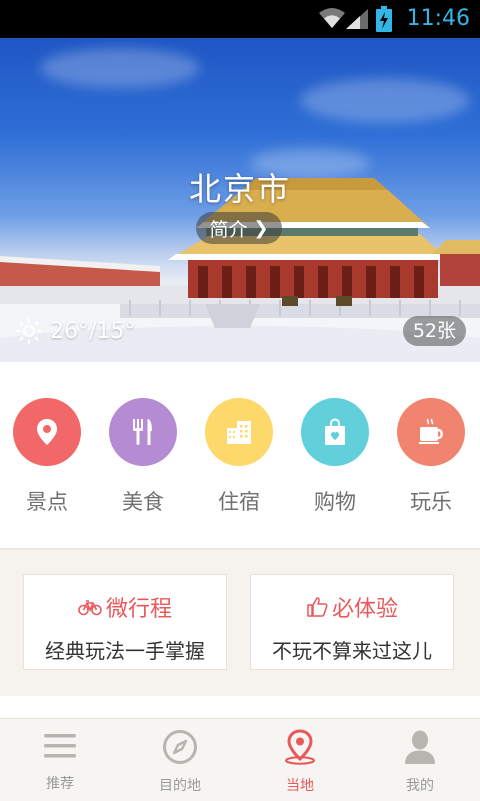  Describe the element at coordinates (438, 18) in the screenshot. I see `clock: 11:46` at that location.